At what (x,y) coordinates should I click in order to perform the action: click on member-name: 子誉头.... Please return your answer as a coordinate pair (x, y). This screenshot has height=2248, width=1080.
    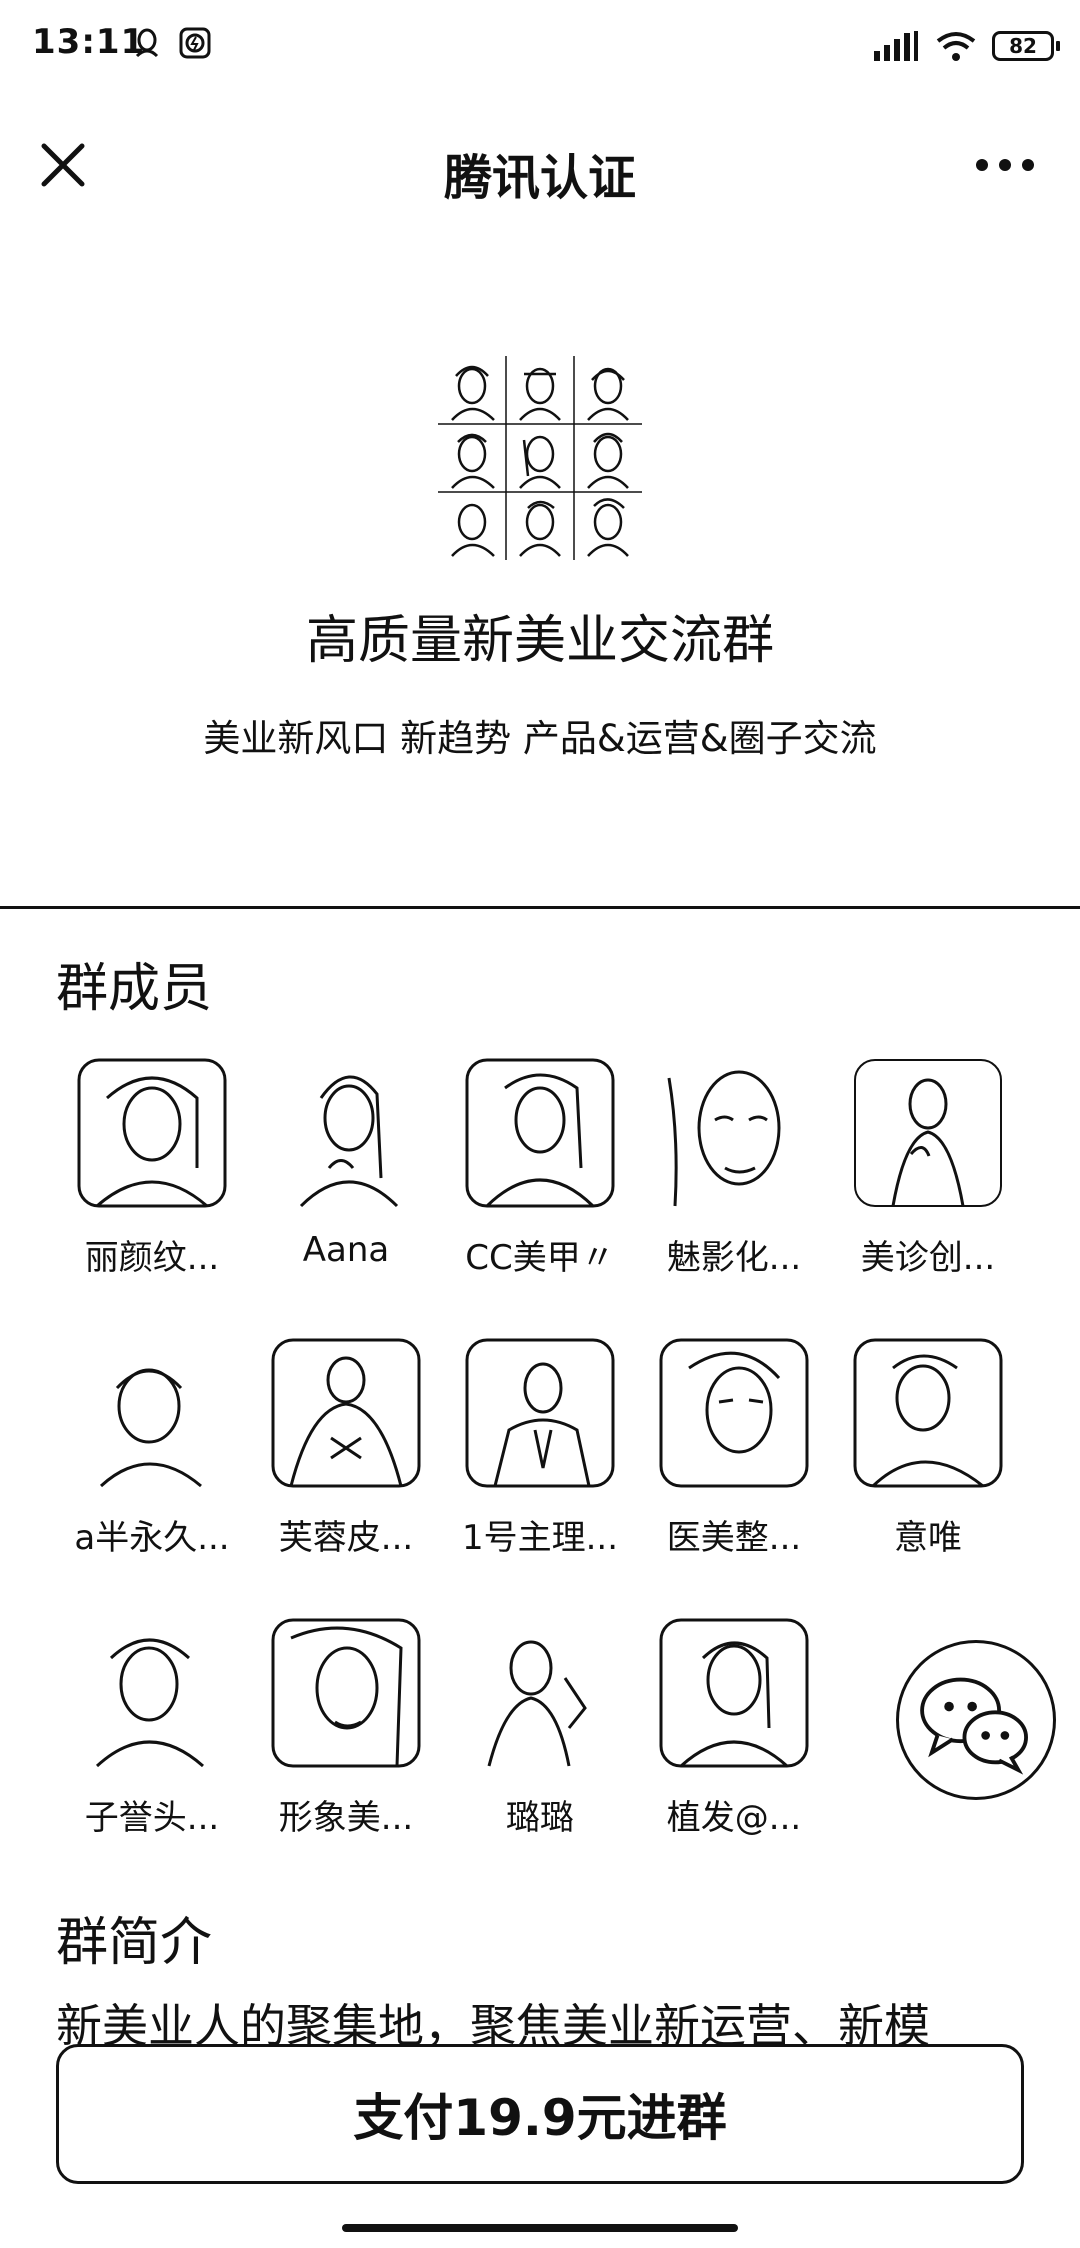
    Looking at the image, I should click on (152, 1818).